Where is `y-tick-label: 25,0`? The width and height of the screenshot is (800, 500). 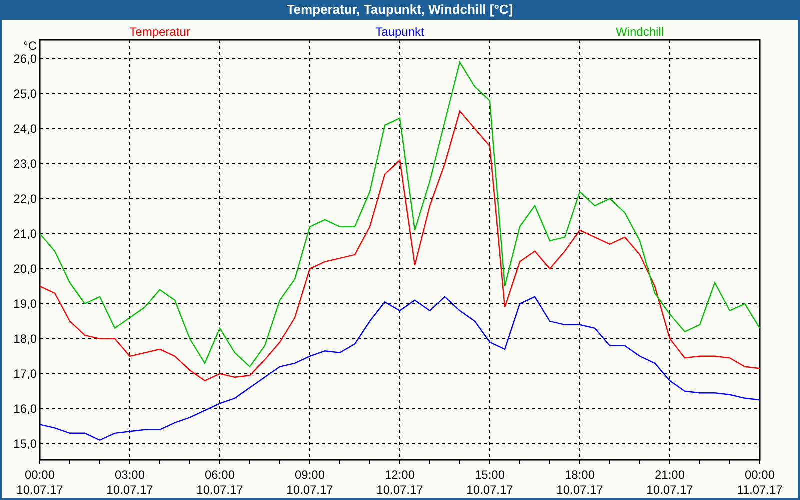 y-tick-label: 25,0 is located at coordinates (25, 93).